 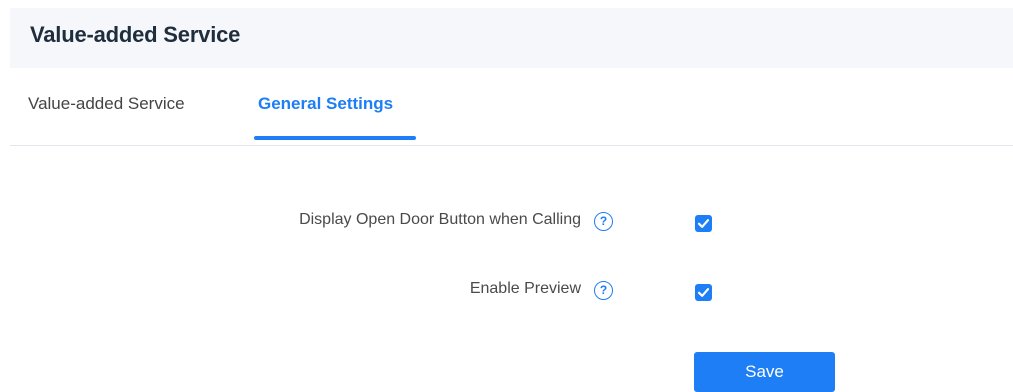 I want to click on setting-label: Display Open Door Button when Calling, so click(x=440, y=219).